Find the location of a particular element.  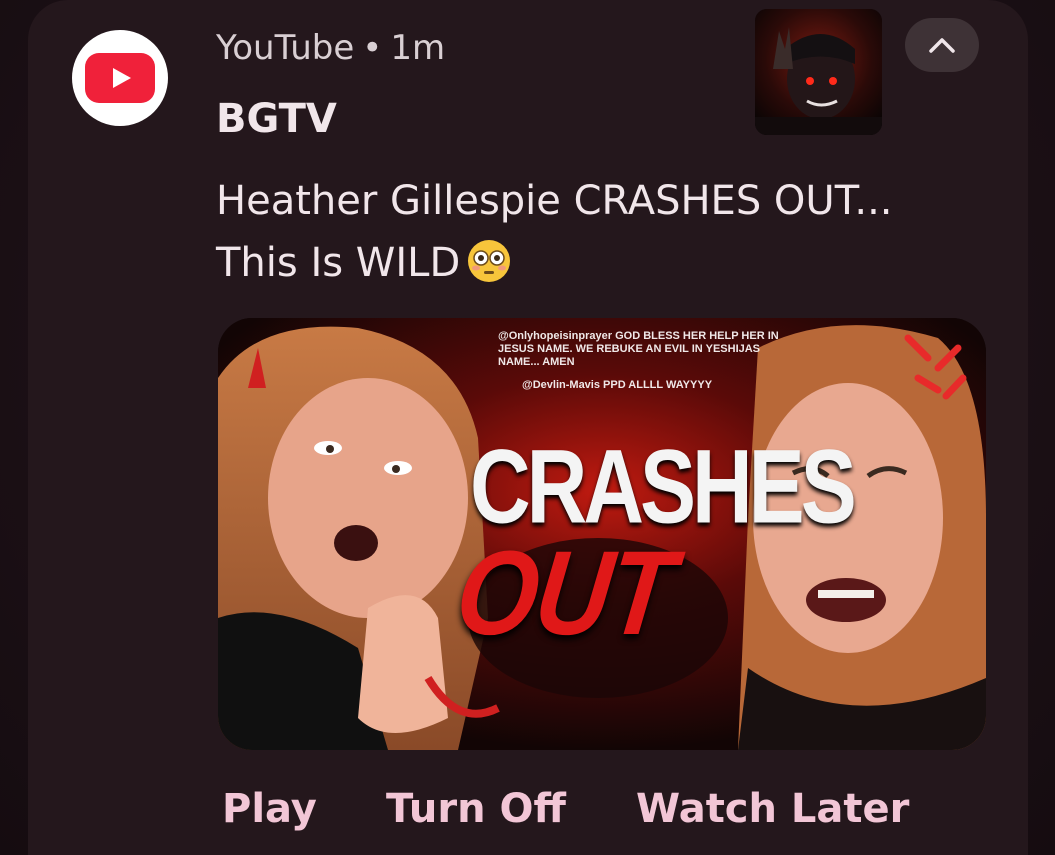

flushed-face-emoji-icon is located at coordinates (489, 261).